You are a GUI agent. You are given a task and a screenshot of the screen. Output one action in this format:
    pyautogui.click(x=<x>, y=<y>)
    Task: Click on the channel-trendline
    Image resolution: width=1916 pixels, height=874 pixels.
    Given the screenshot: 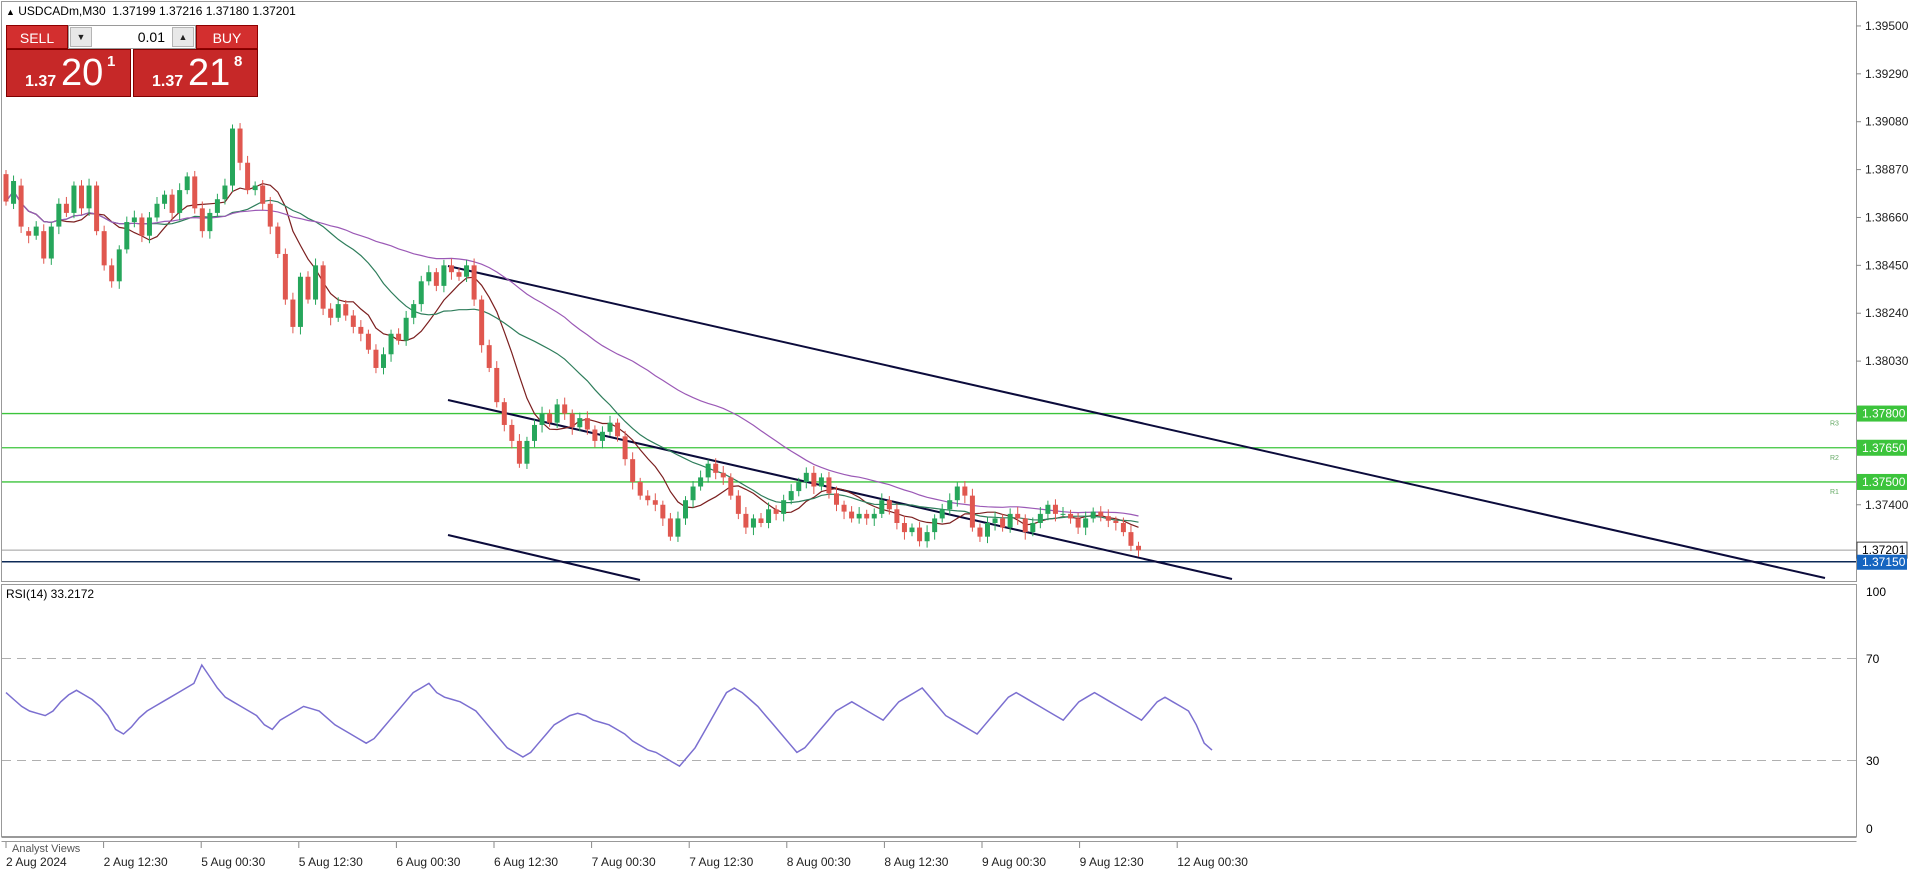 What is the action you would take?
    pyautogui.click(x=544, y=557)
    